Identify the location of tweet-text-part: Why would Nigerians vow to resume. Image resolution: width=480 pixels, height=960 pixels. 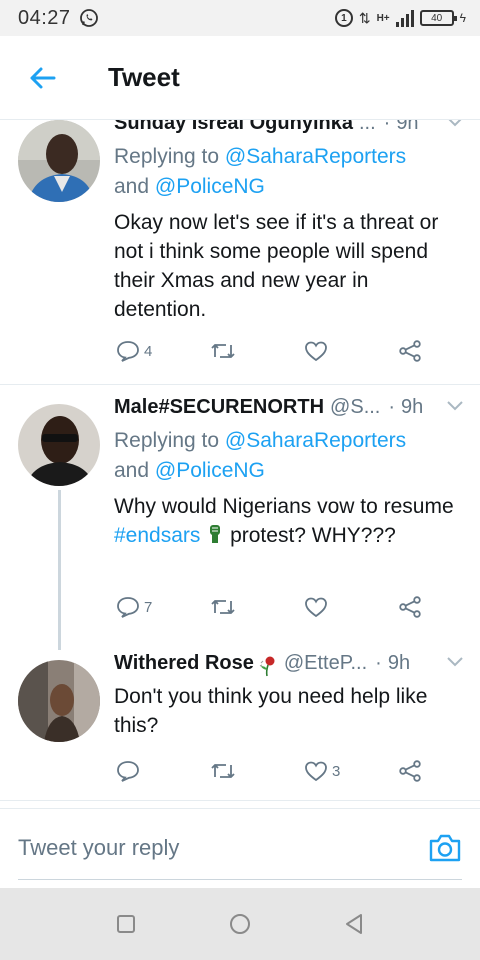
(284, 506).